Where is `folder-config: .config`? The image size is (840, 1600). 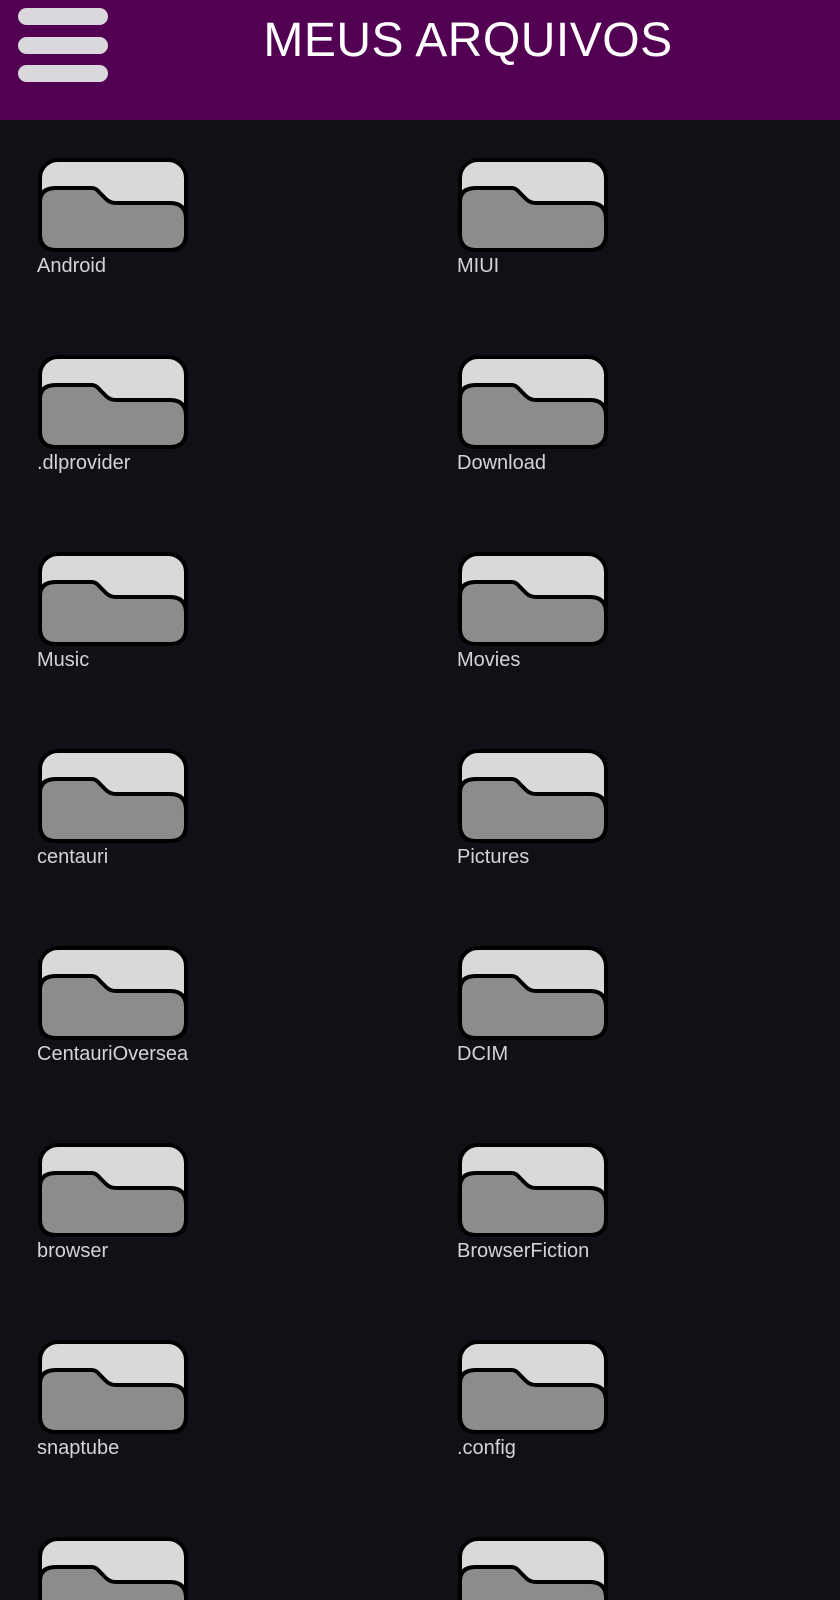 folder-config: .config is located at coordinates (567, 1410).